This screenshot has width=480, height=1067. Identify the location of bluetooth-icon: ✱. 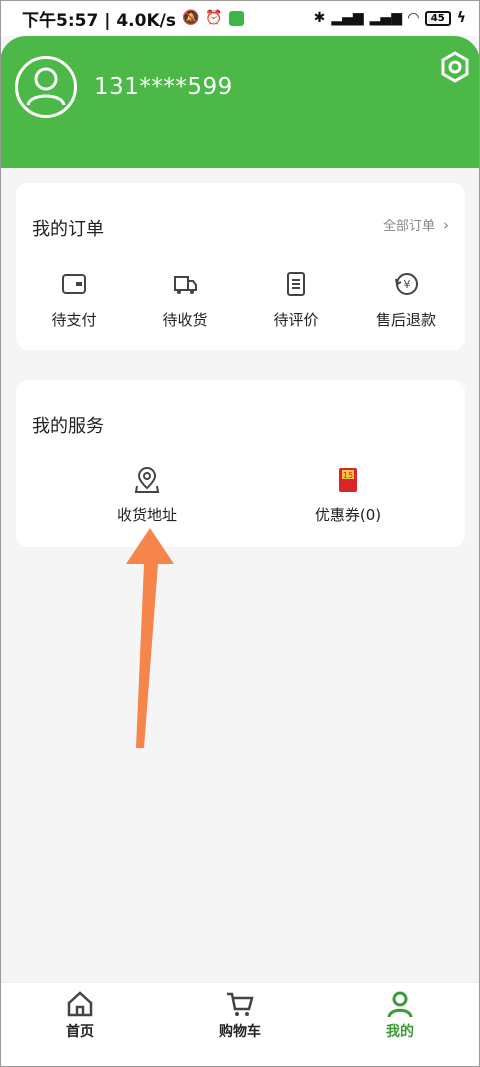
(319, 18).